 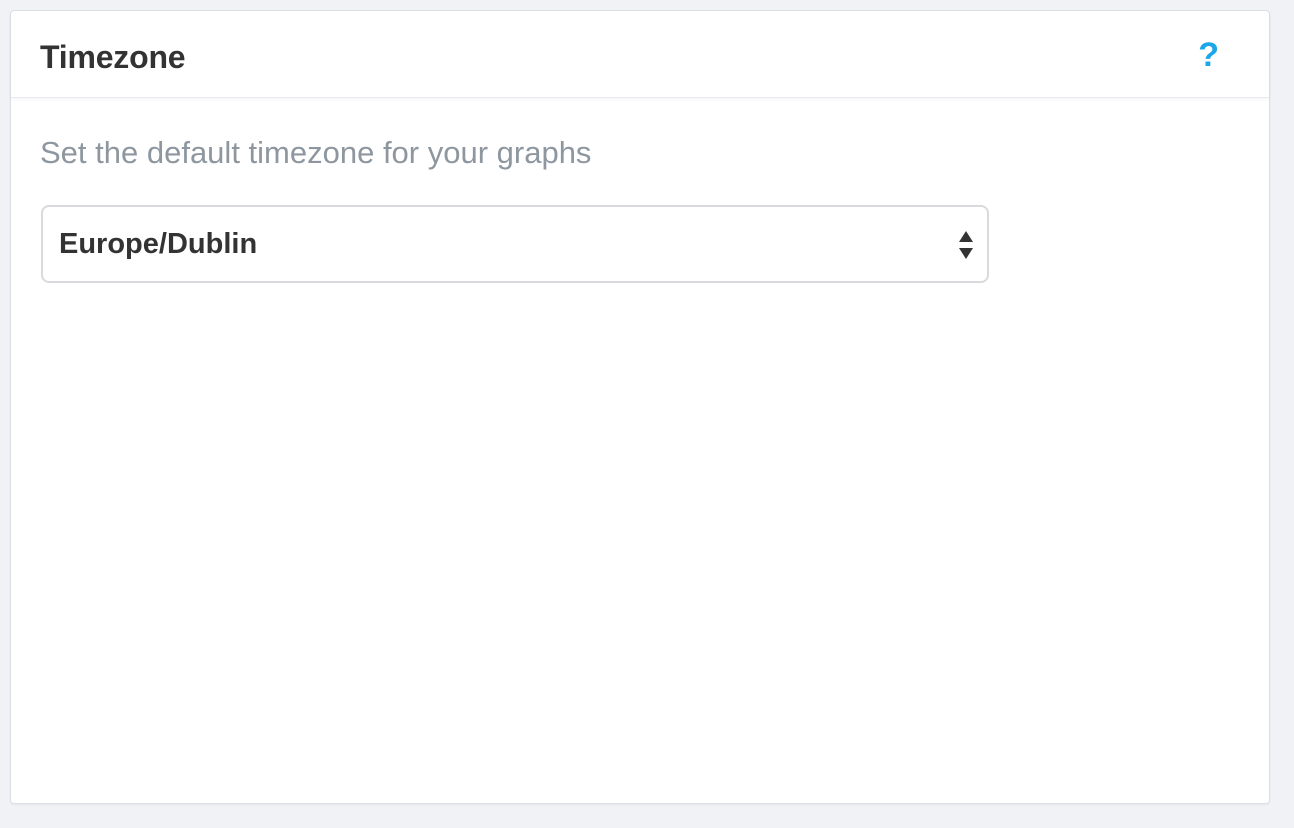 I want to click on panel-title: Timezone, so click(x=113, y=57).